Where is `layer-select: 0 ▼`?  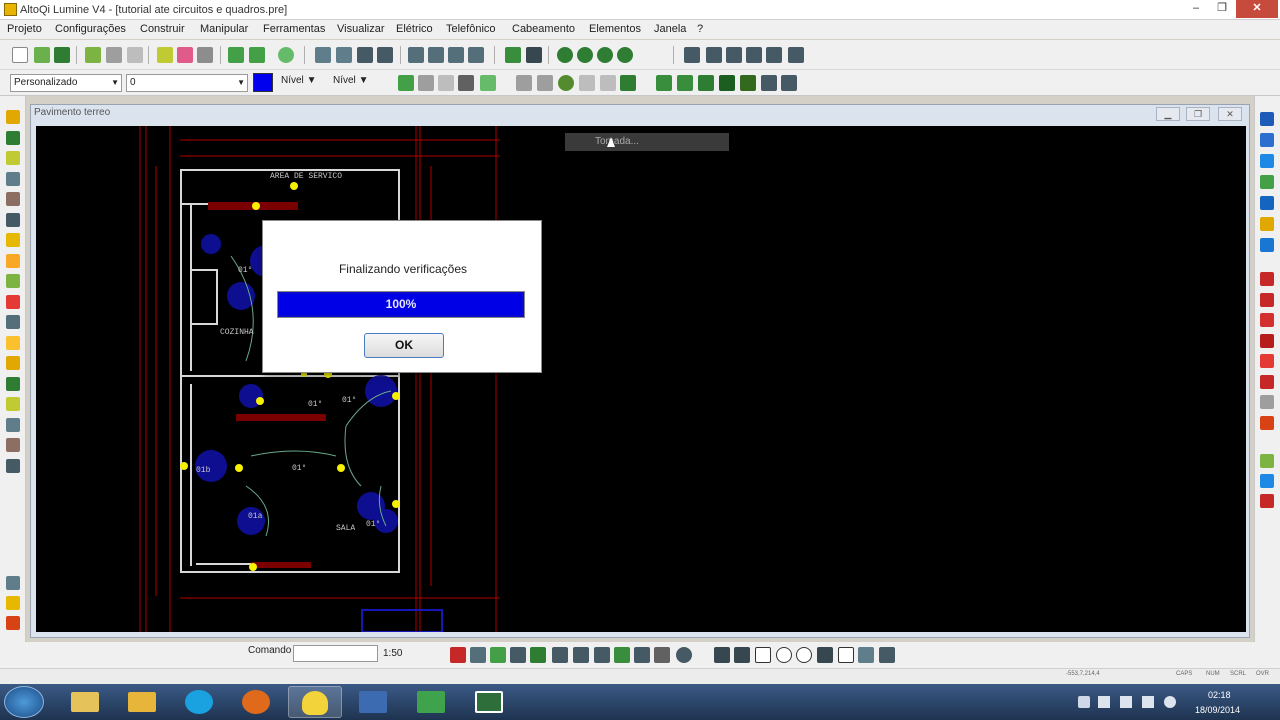 layer-select: 0 ▼ is located at coordinates (187, 83).